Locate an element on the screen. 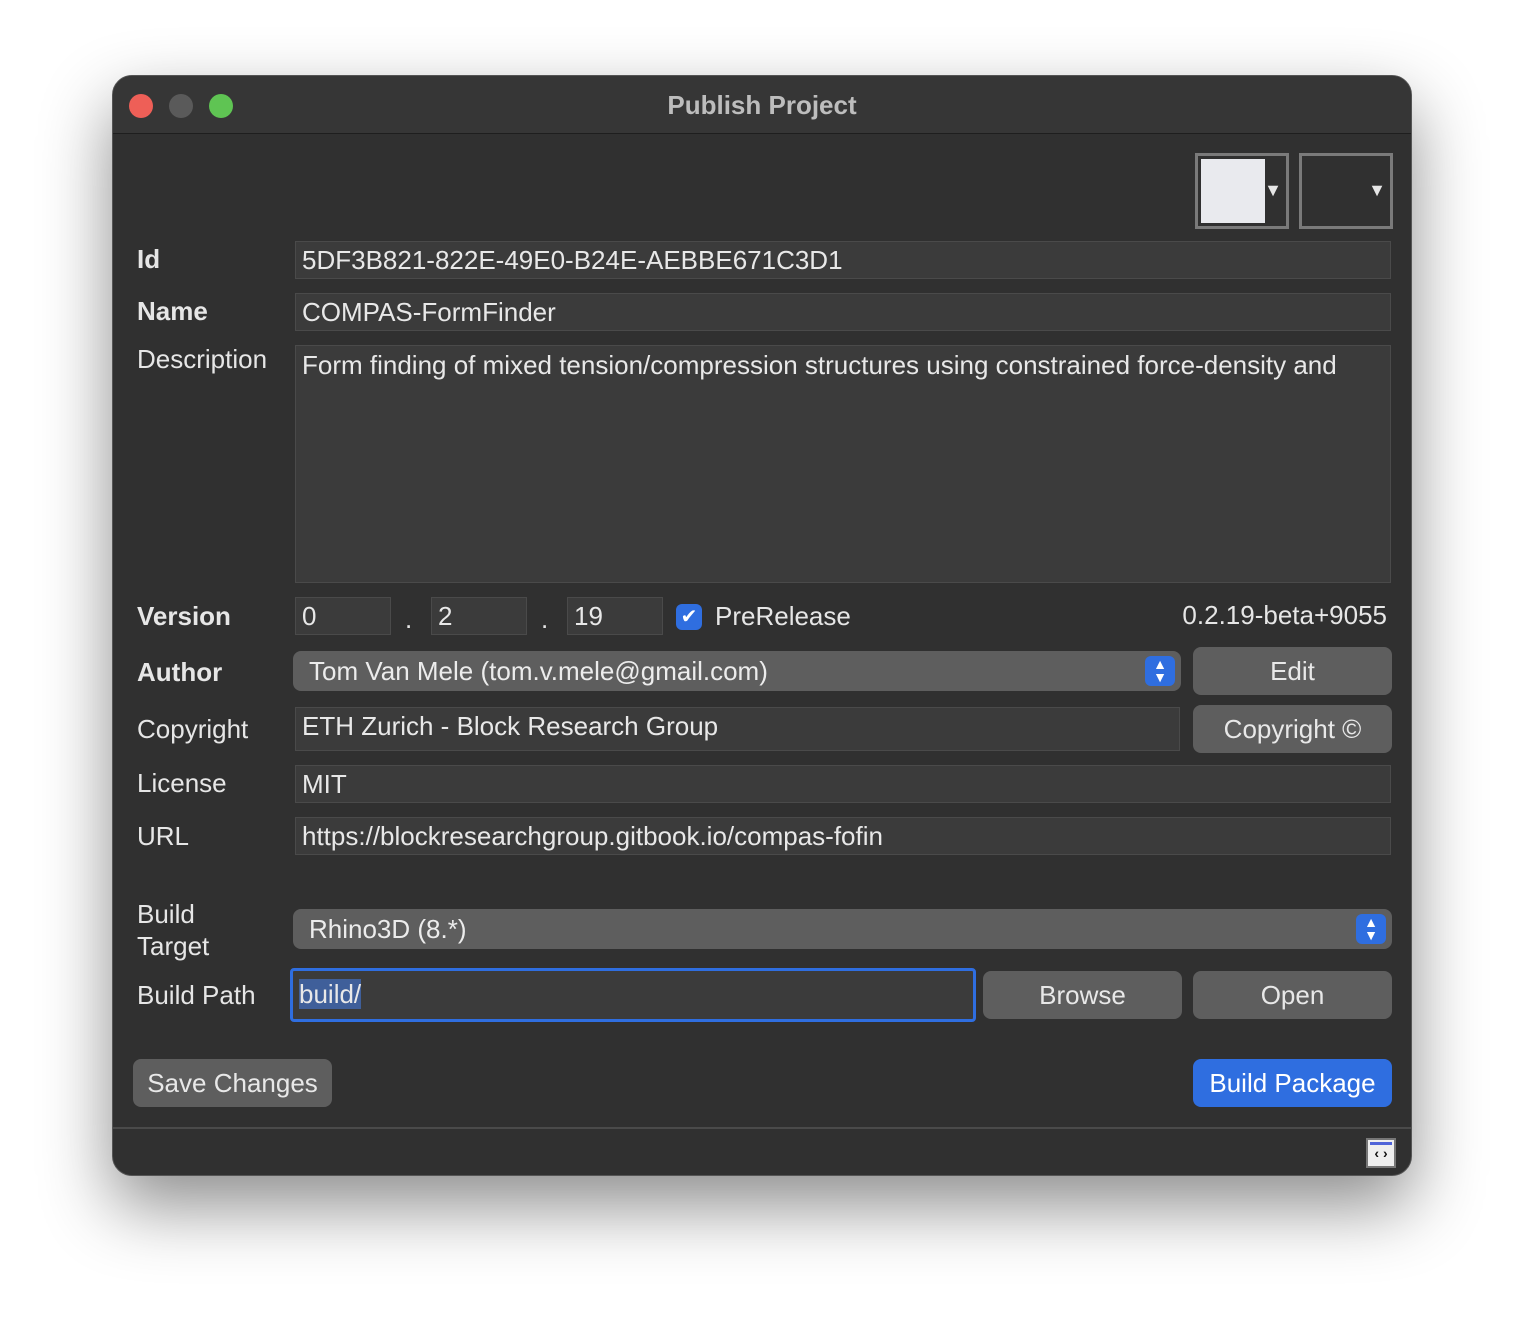  author-select: Tom Van Mele (tom.v.mele@gmail.com) ▲ ▼ is located at coordinates (737, 671).